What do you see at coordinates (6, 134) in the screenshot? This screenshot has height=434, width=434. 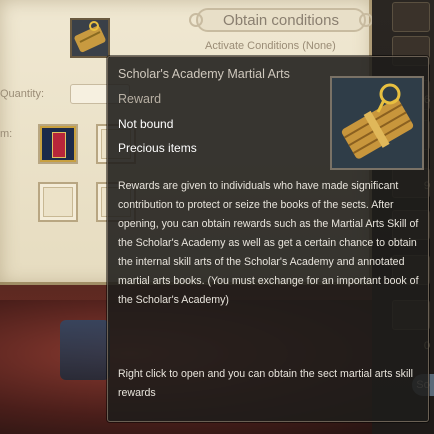 I see `reward-label: m:` at bounding box center [6, 134].